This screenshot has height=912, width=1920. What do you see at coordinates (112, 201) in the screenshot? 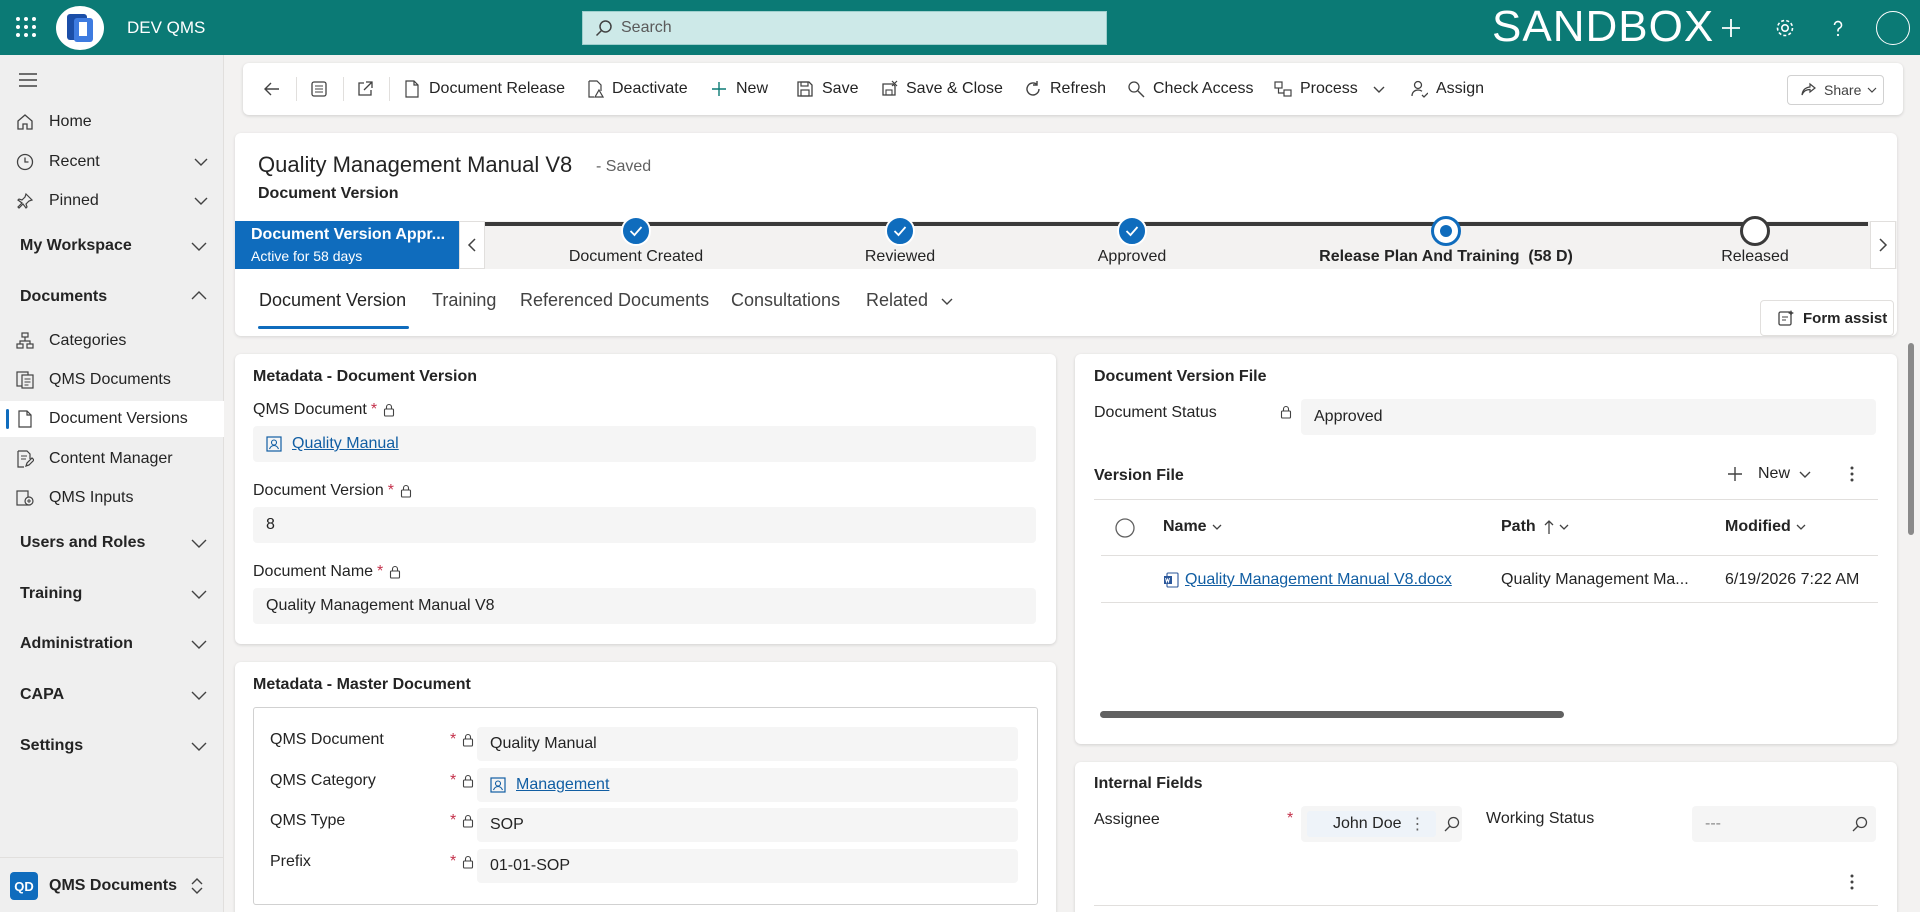
I see `sidebar-item-pinned: Pinned` at bounding box center [112, 201].